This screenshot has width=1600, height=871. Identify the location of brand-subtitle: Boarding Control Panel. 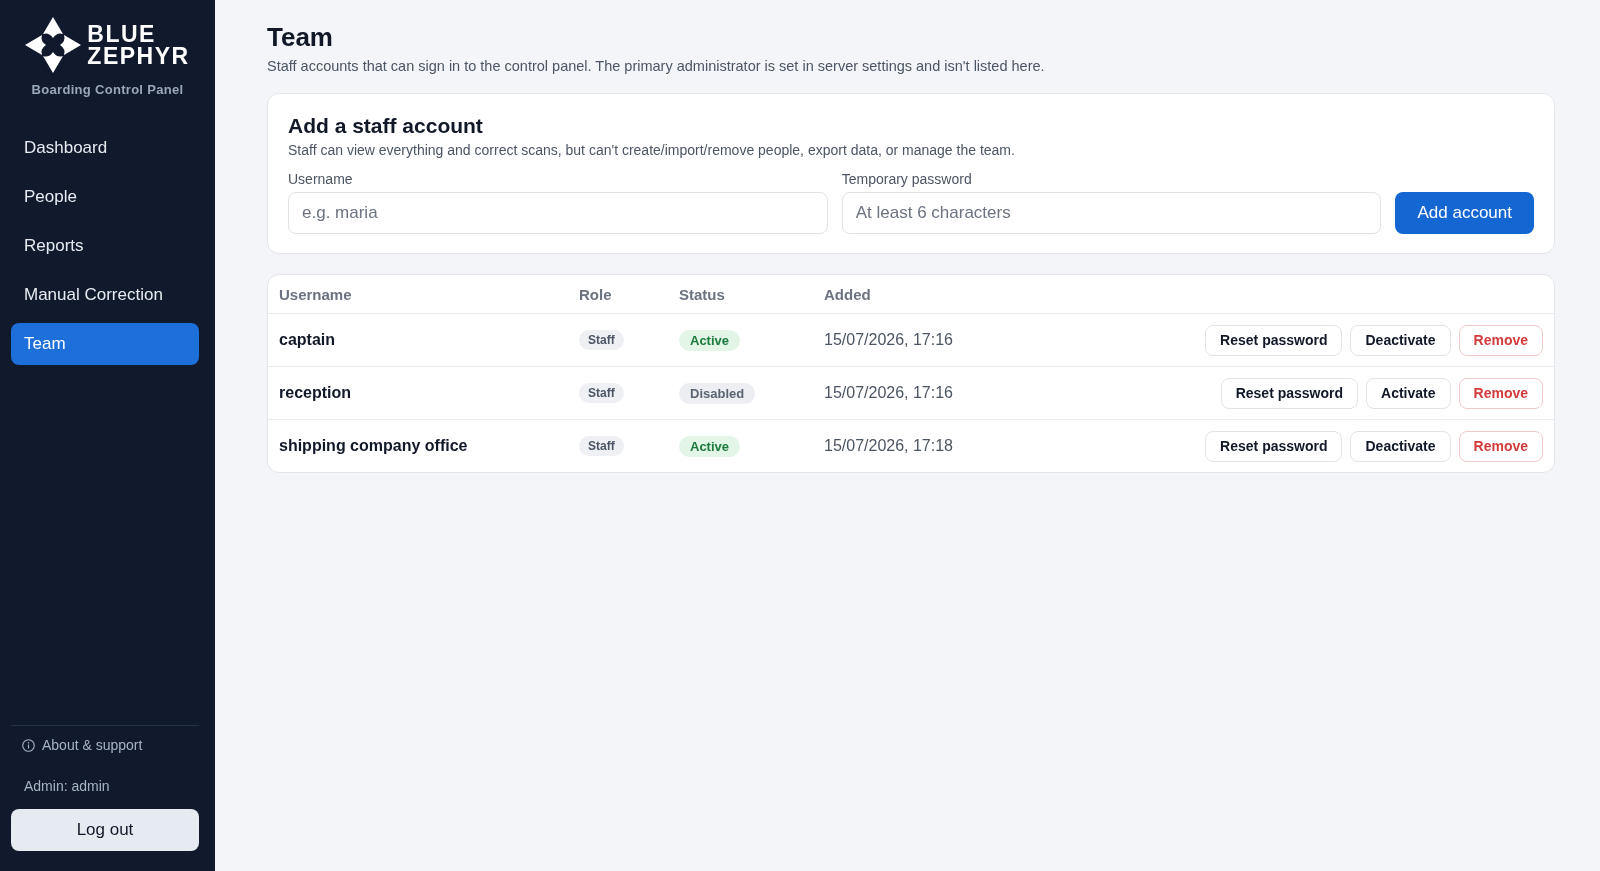
(107, 90).